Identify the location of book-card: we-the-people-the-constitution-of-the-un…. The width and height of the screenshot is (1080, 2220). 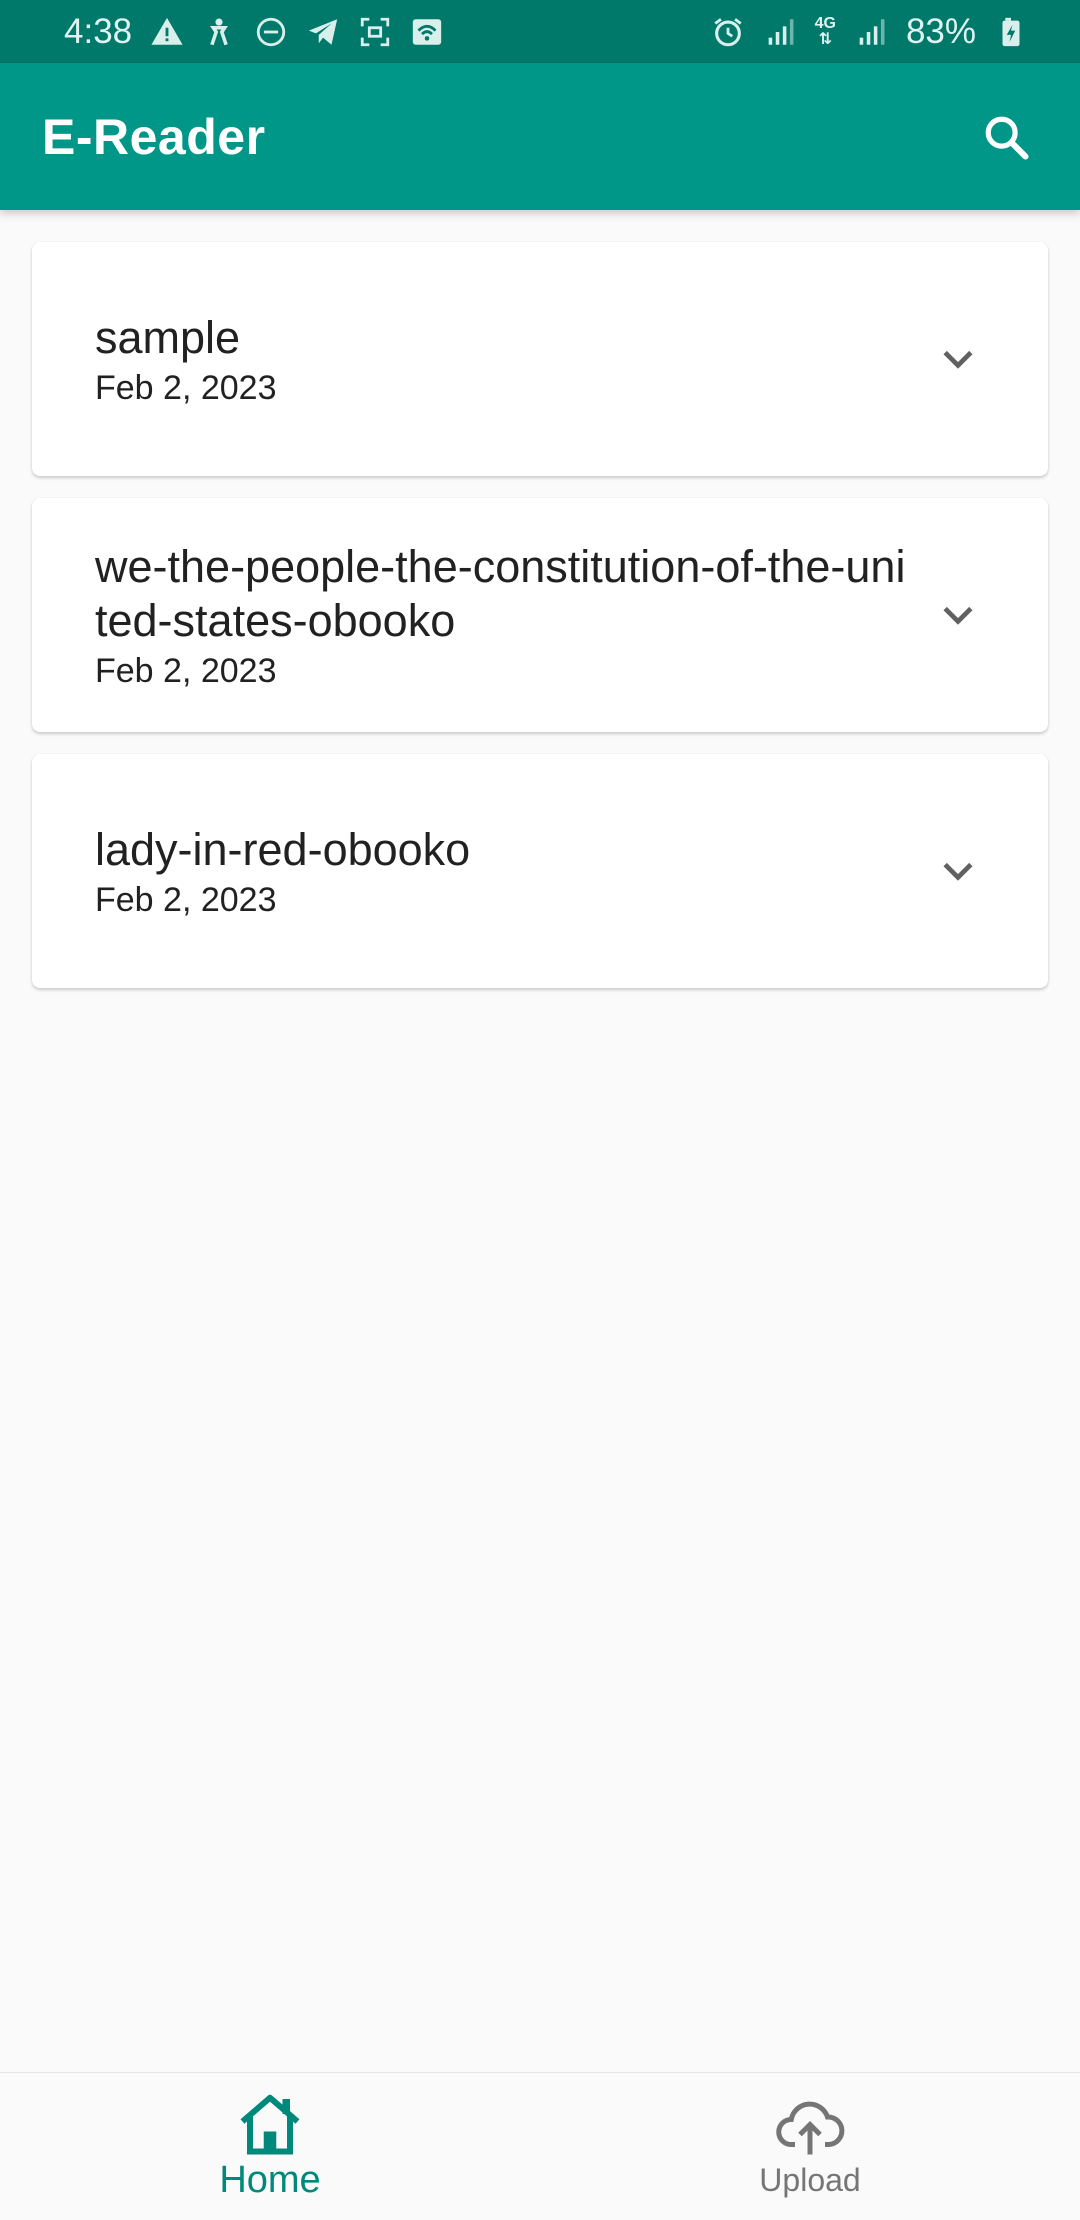
(540, 615).